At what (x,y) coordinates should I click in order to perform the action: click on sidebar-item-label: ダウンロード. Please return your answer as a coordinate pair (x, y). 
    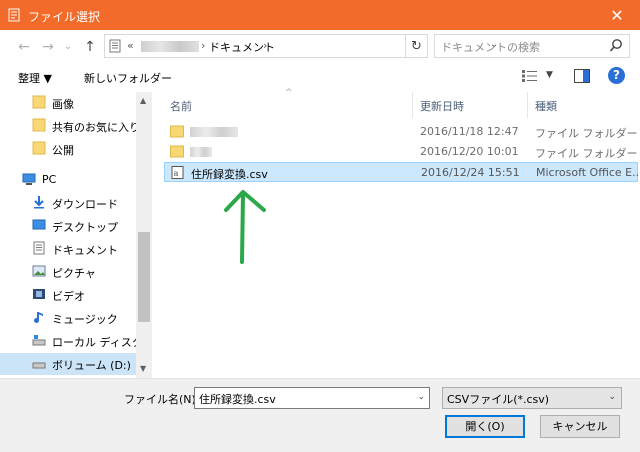
    Looking at the image, I should click on (85, 204).